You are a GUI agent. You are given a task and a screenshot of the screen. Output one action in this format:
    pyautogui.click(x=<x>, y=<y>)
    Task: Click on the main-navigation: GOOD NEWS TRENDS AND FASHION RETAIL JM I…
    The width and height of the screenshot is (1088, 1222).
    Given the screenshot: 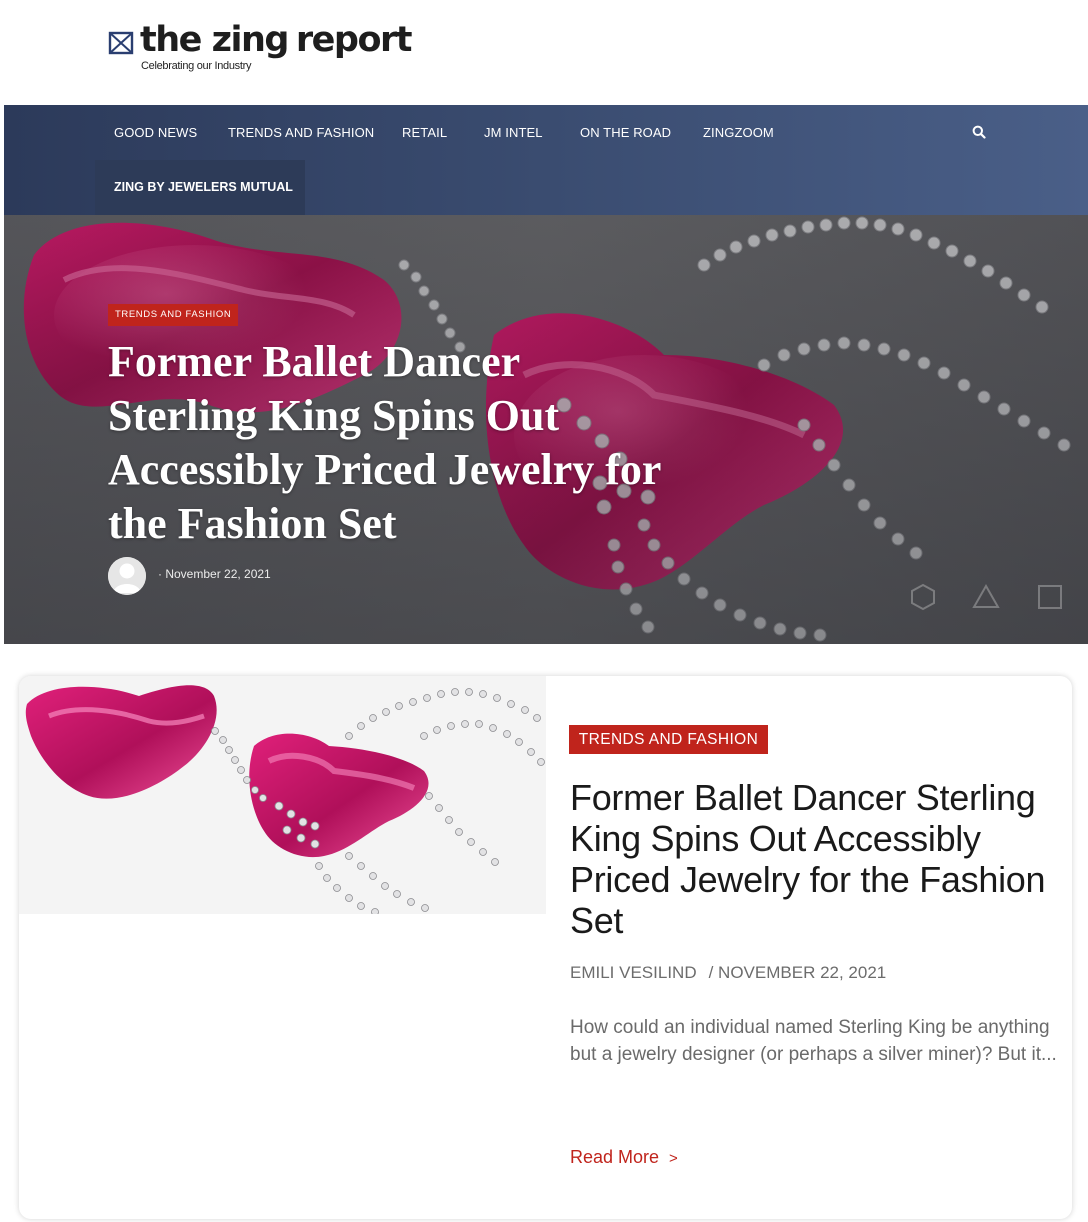 What is the action you would take?
    pyautogui.click(x=546, y=160)
    